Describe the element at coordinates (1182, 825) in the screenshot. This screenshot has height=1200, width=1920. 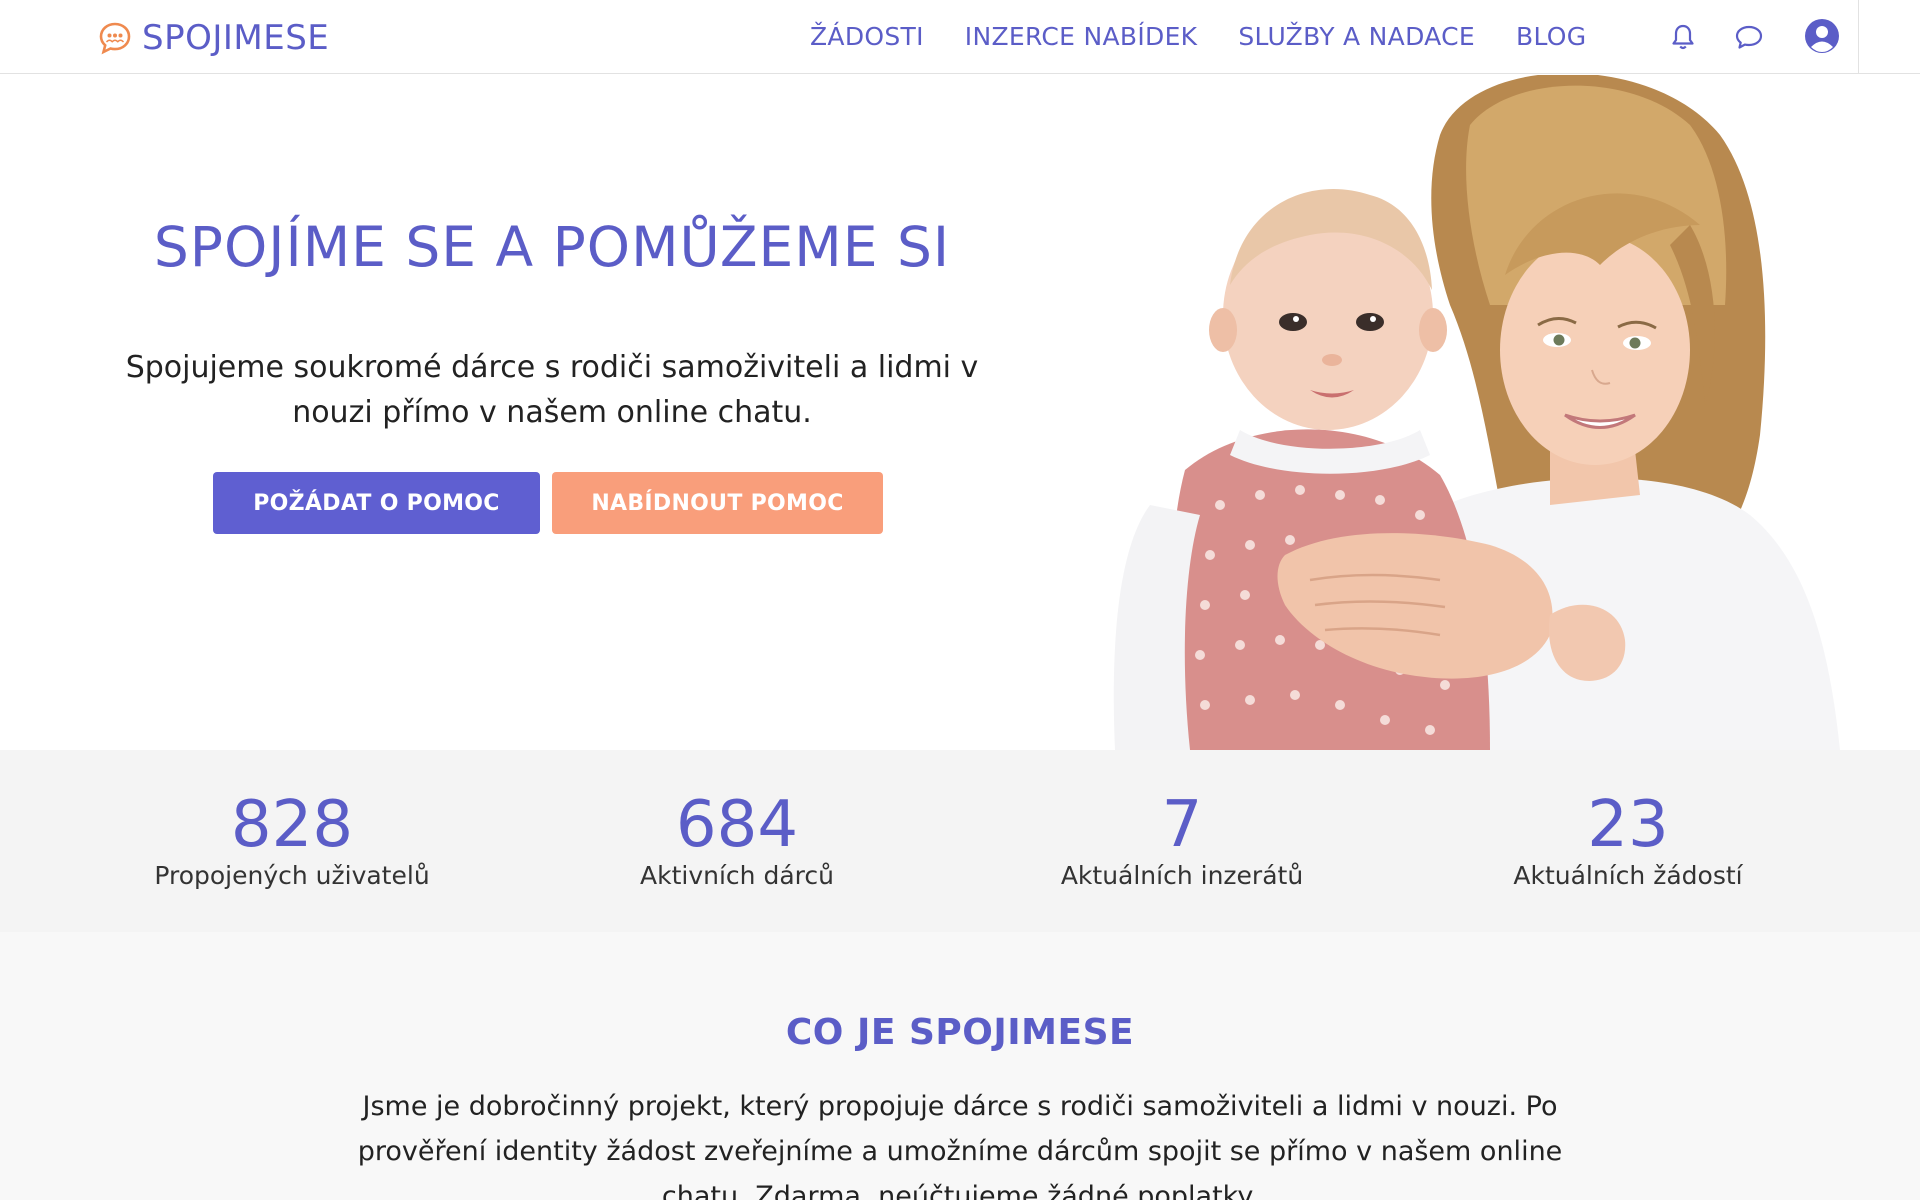
I see `stat-value: 7` at that location.